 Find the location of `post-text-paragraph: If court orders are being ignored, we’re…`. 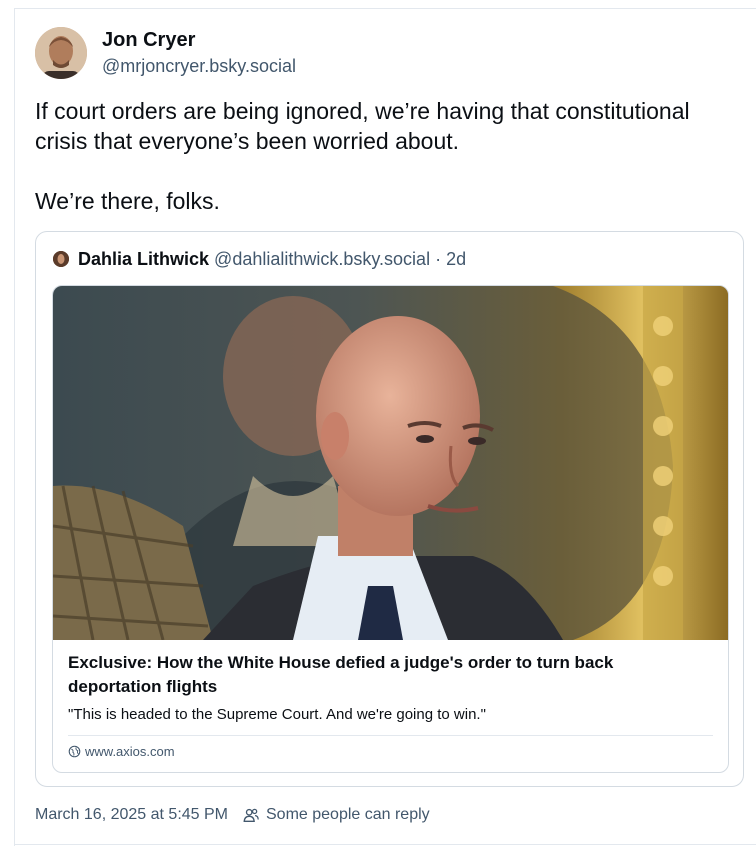

post-text-paragraph: If court orders are being ignored, we’re… is located at coordinates (362, 126).